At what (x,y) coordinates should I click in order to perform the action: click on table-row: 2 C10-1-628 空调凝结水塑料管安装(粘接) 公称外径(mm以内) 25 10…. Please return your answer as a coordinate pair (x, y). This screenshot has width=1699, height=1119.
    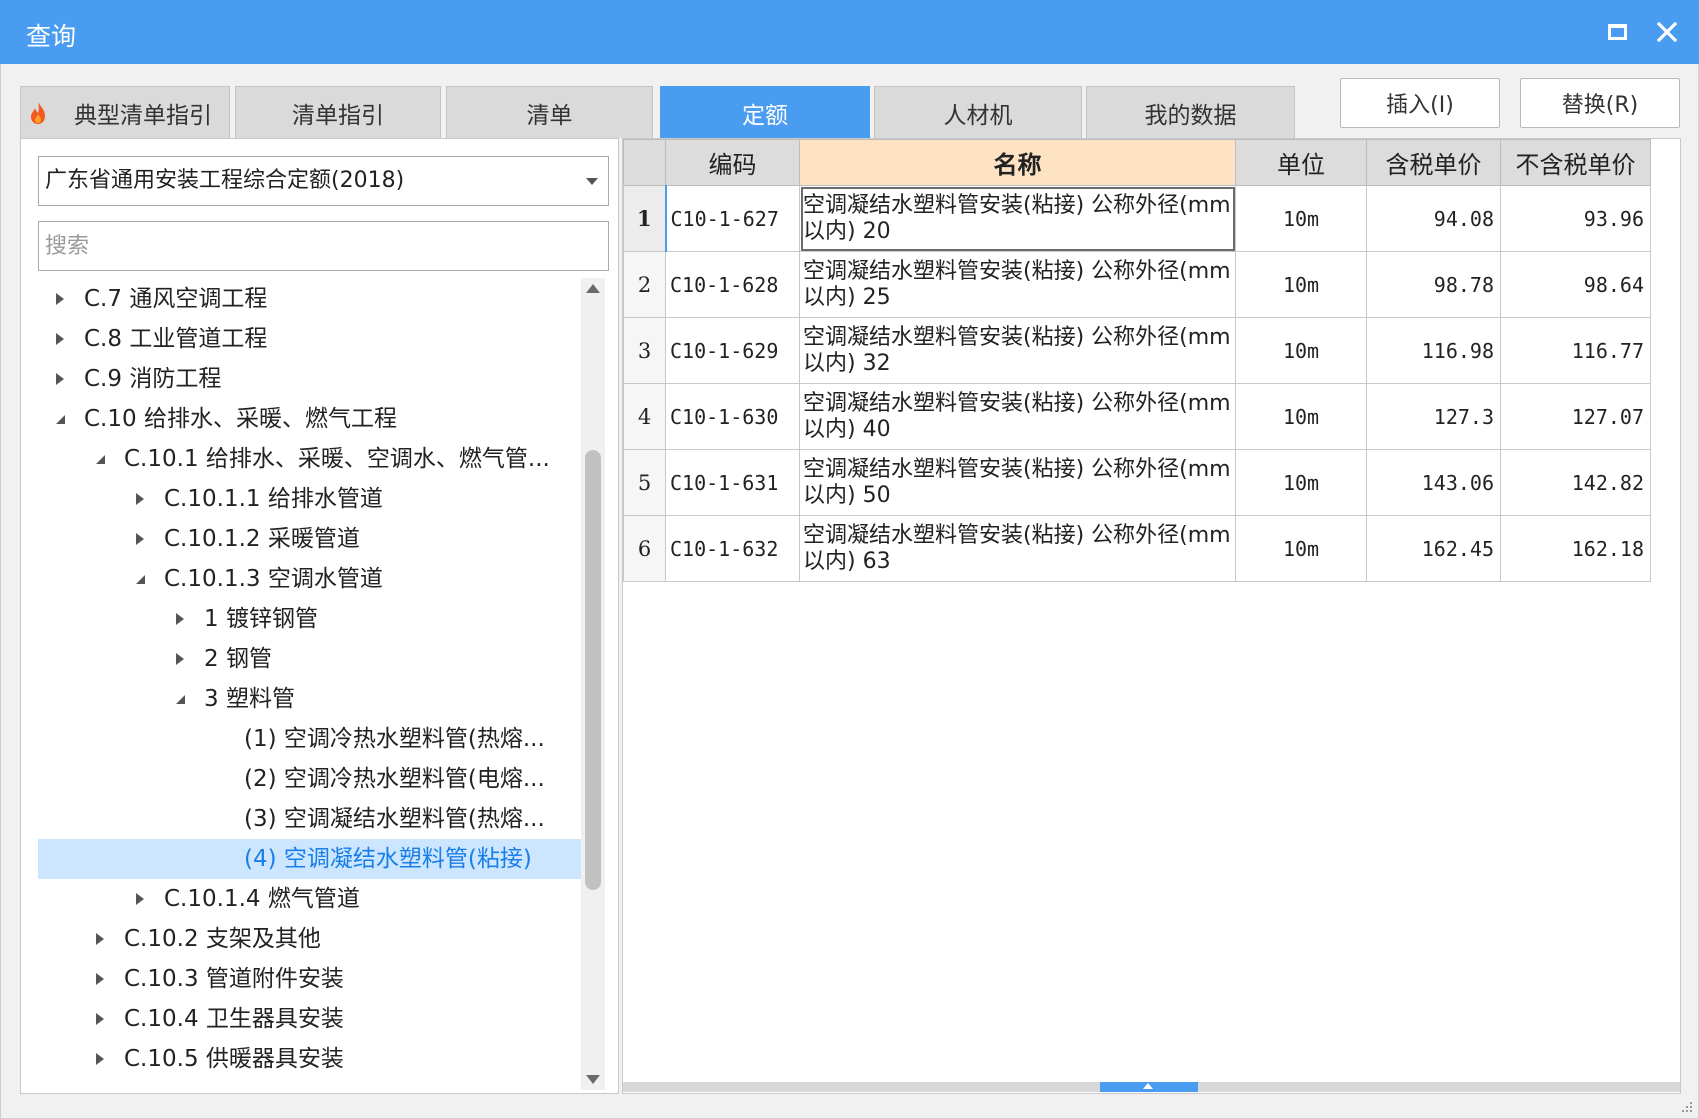
    Looking at the image, I should click on (1137, 284).